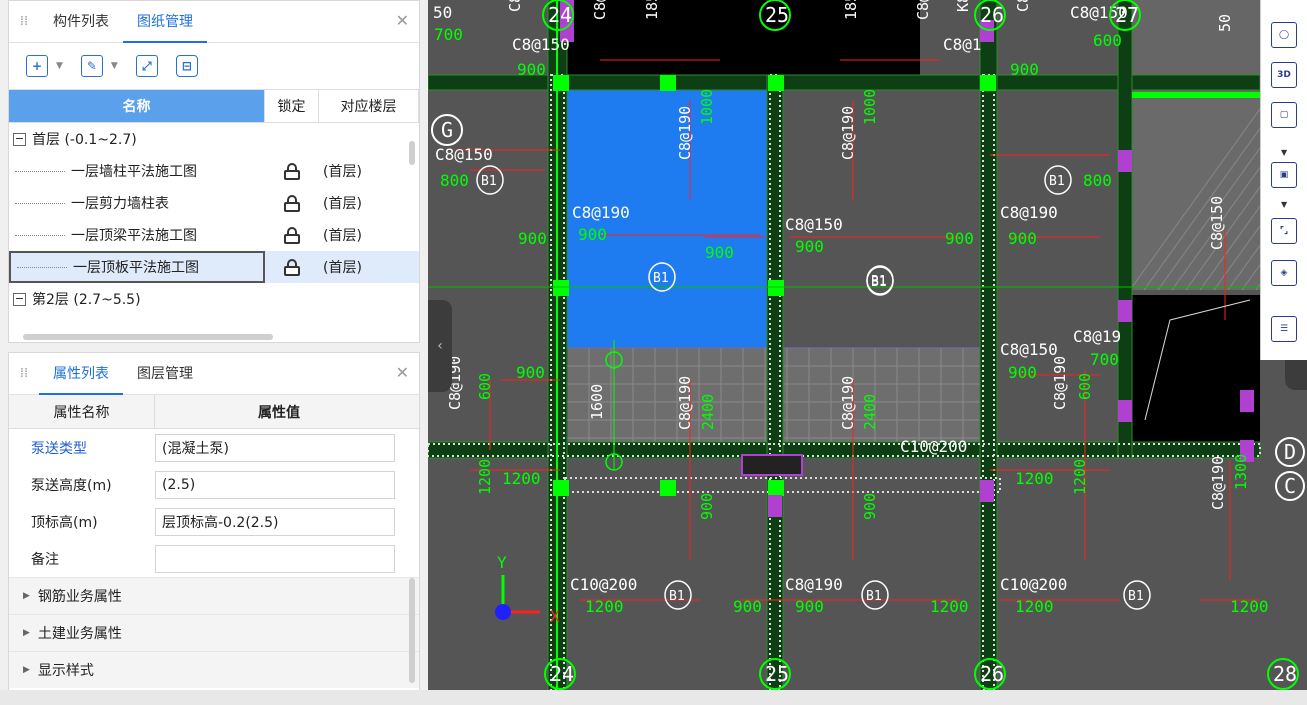 This screenshot has height=705, width=1307. I want to click on tree-horizontal-scrollbar, so click(148, 337).